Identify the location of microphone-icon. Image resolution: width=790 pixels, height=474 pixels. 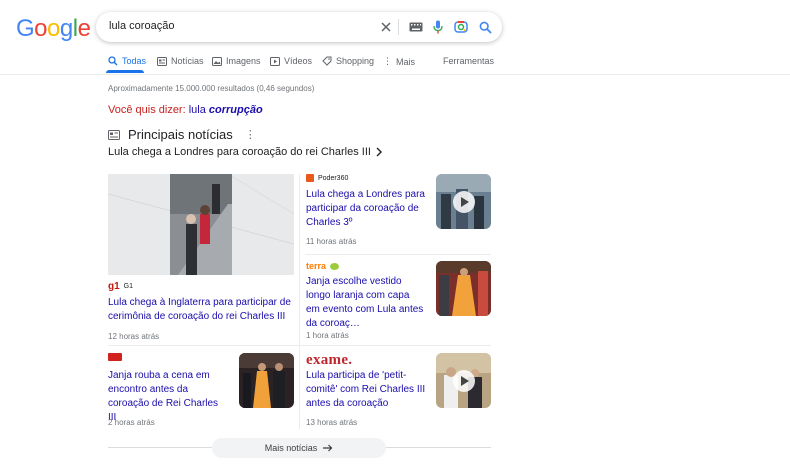
(438, 27).